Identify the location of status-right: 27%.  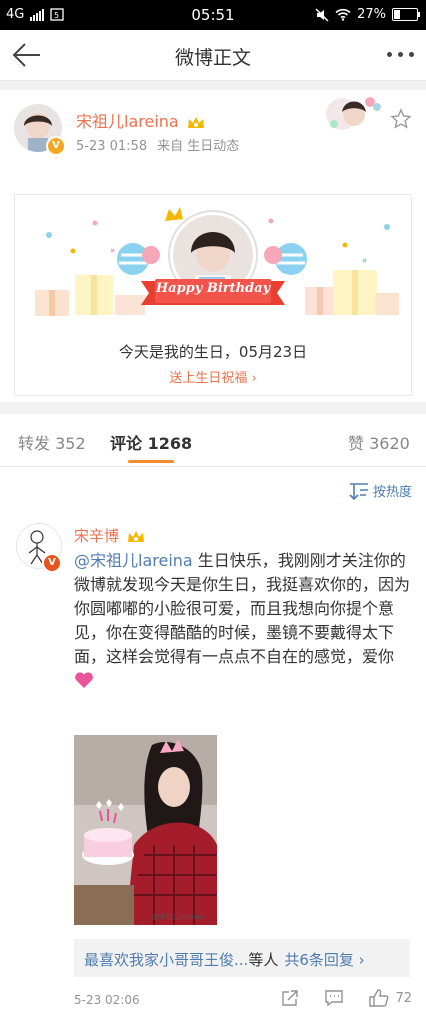
(367, 14).